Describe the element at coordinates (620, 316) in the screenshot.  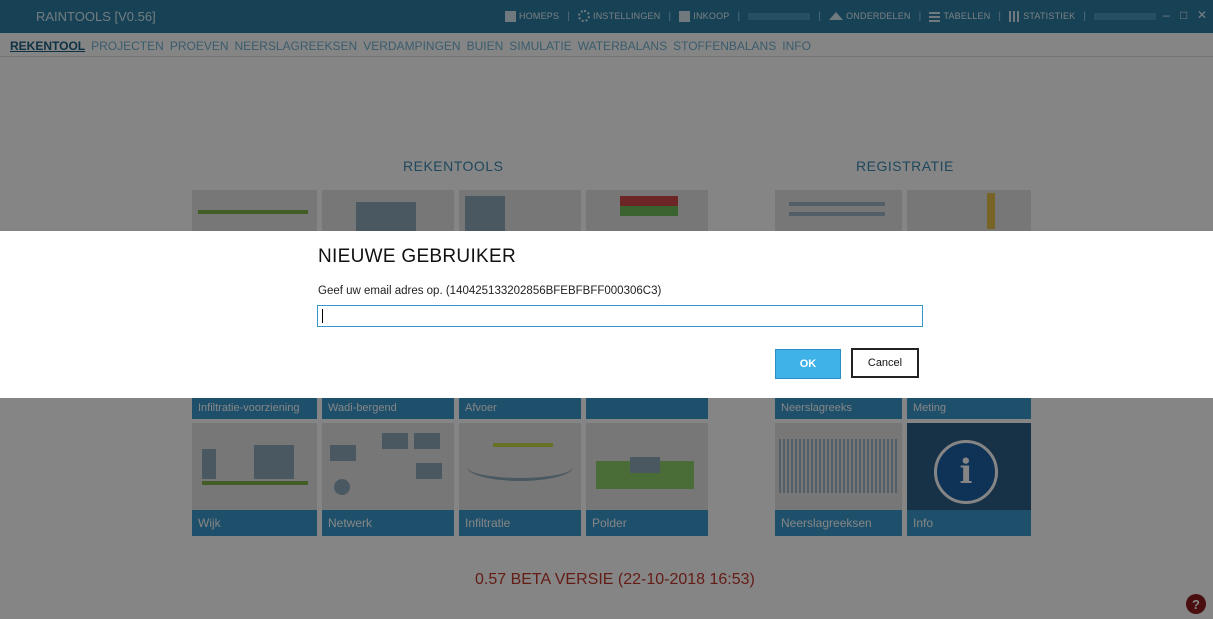
I see `email-input` at that location.